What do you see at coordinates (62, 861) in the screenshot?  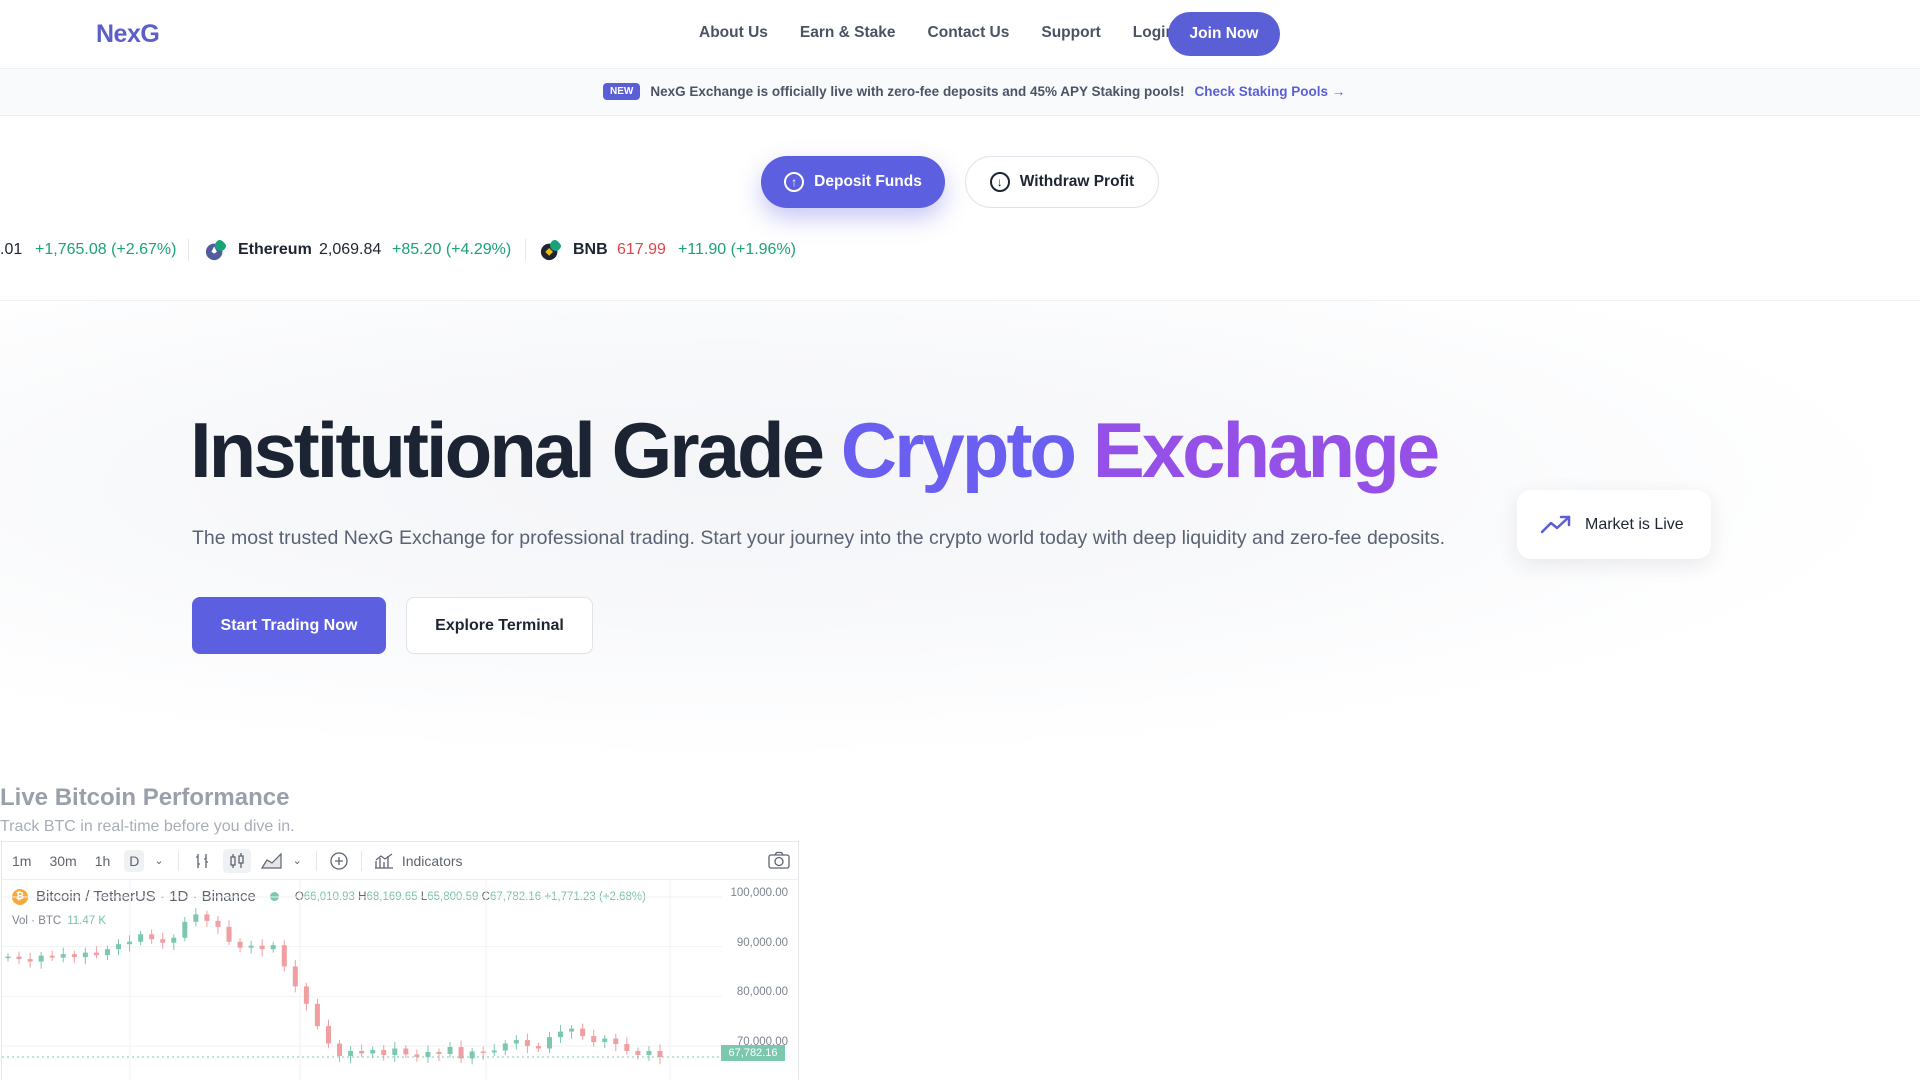 I see `interval-30m: 30m` at bounding box center [62, 861].